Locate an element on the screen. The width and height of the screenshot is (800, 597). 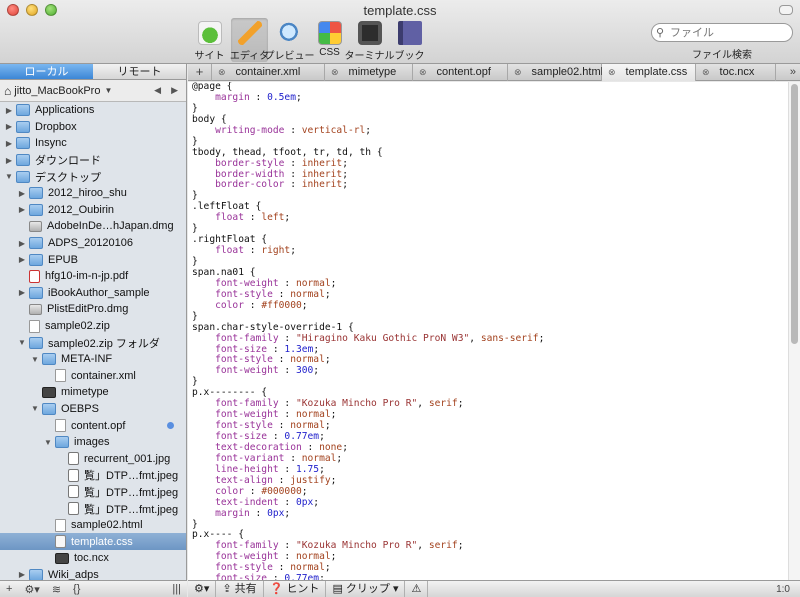
code-token: .rightFloat { is located at coordinates (230, 240).